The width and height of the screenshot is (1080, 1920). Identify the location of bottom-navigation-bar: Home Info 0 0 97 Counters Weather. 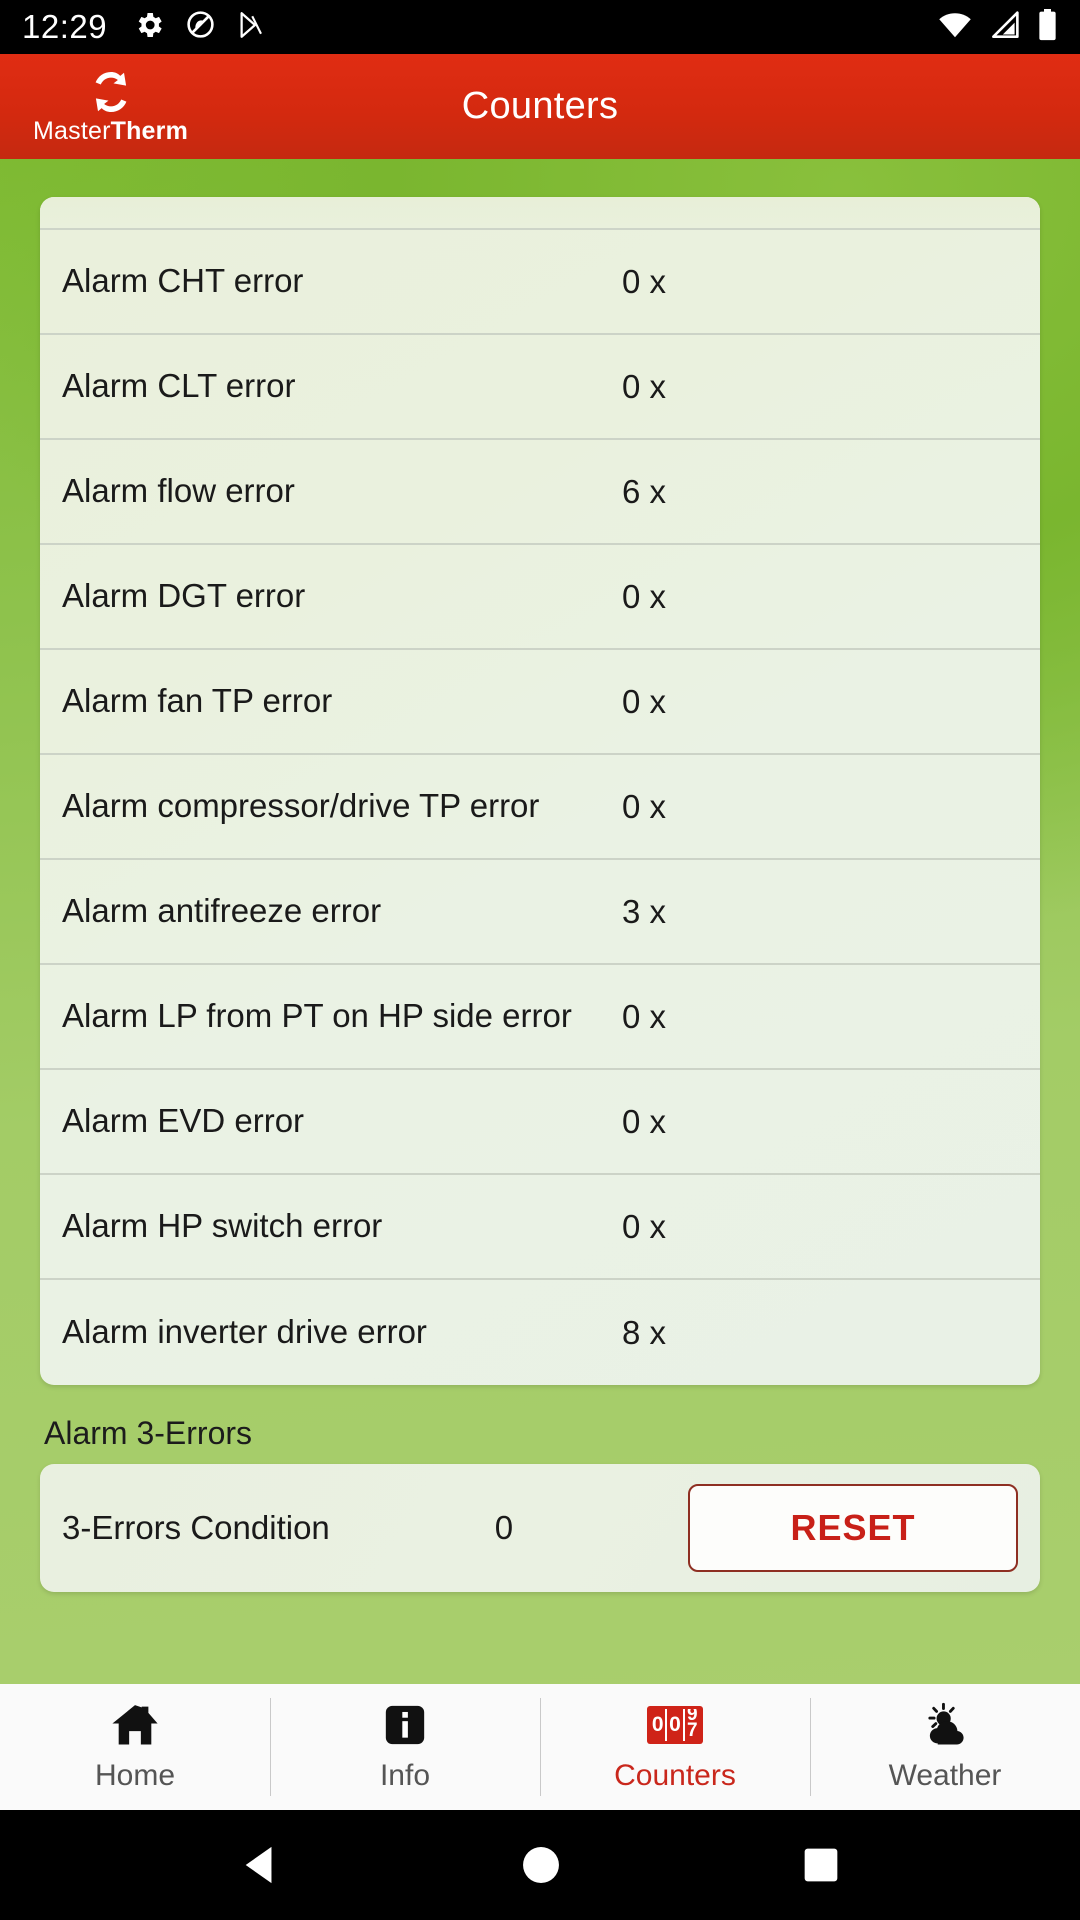
(540, 1747).